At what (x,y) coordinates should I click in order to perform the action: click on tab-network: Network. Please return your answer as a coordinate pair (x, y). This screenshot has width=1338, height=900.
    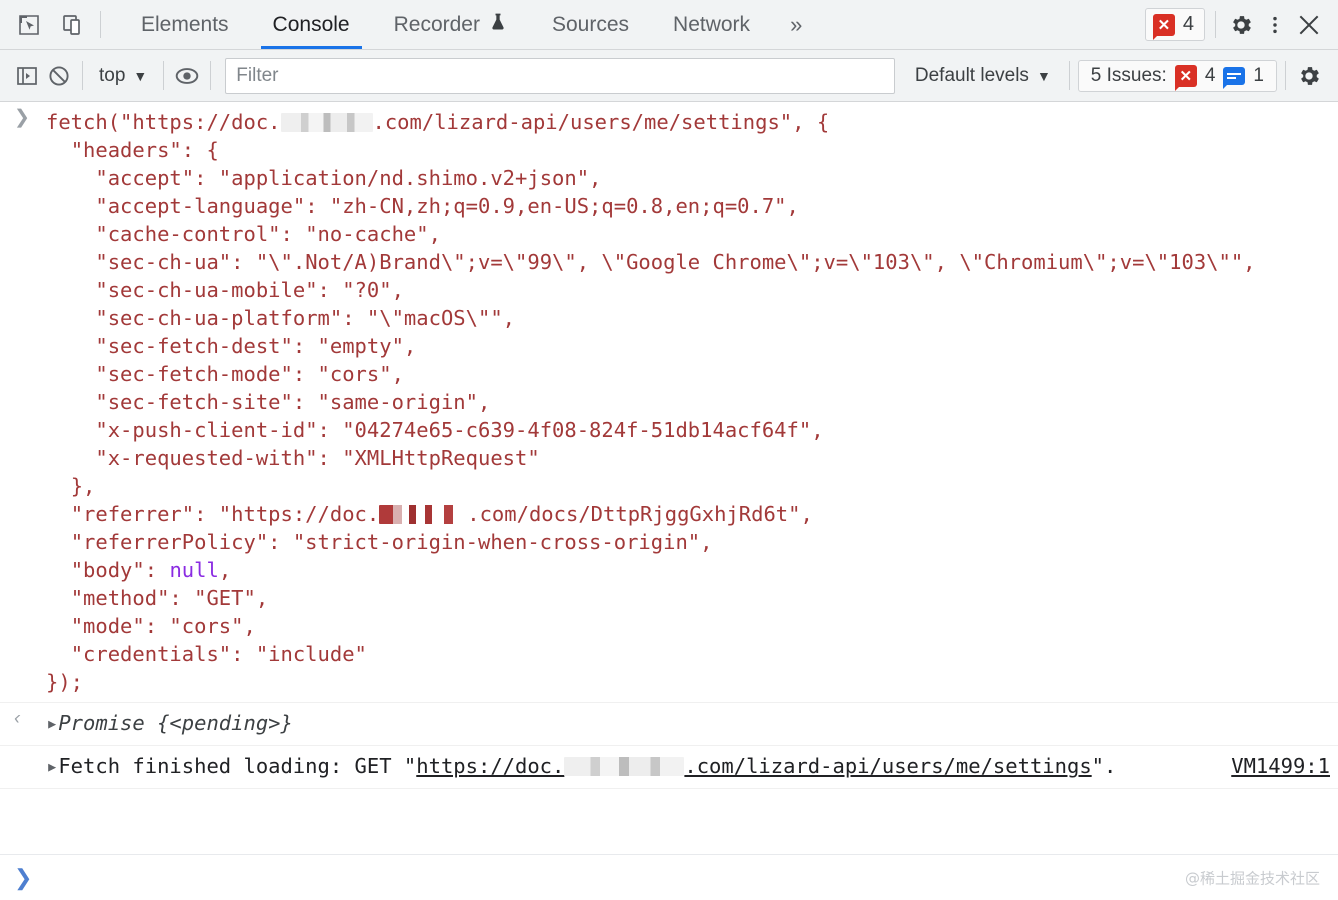
    Looking at the image, I should click on (711, 24).